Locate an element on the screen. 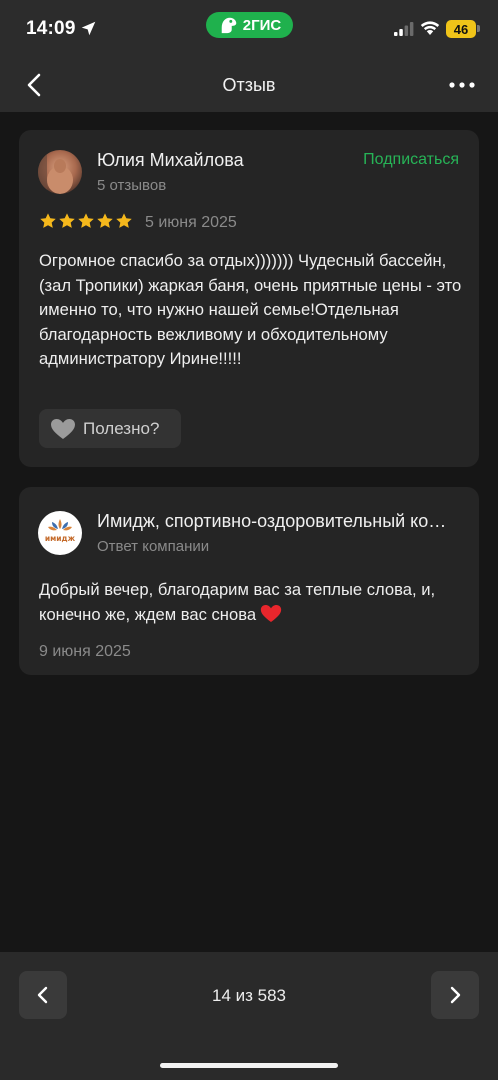 The width and height of the screenshot is (498, 1080). author-avatar is located at coordinates (60, 172).